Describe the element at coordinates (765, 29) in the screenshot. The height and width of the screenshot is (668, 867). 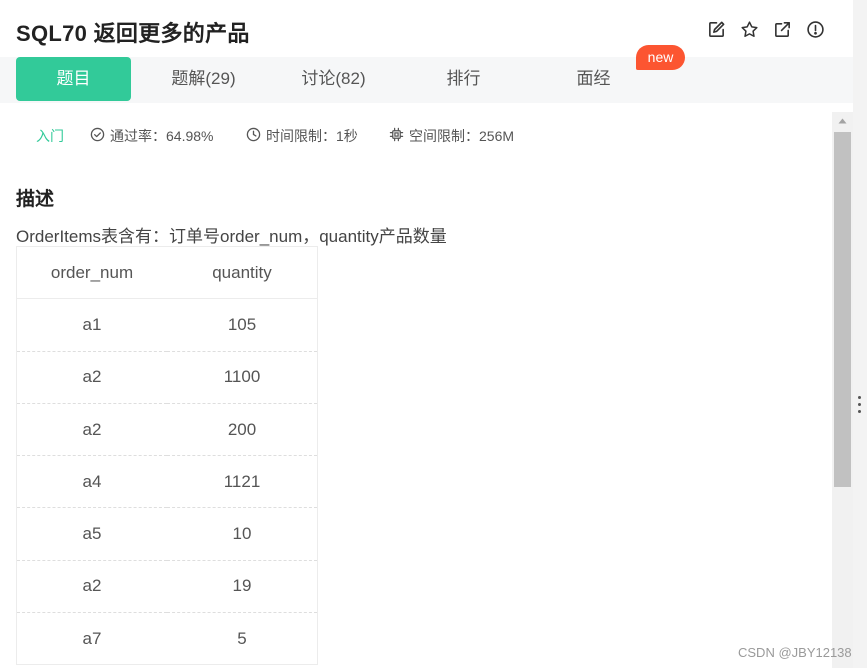
I see `header-actions` at that location.